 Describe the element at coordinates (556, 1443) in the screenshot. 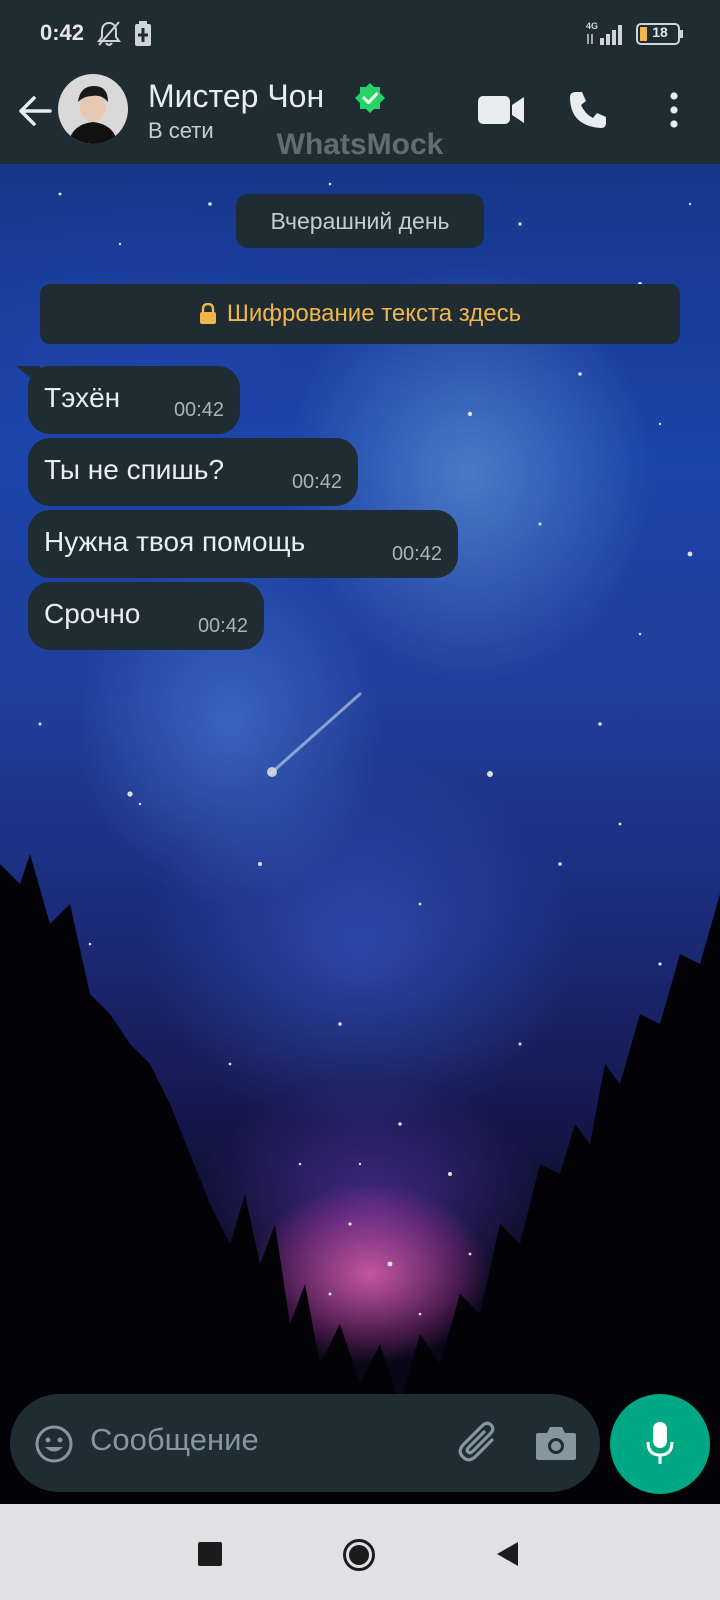

I see `camera-icon` at that location.